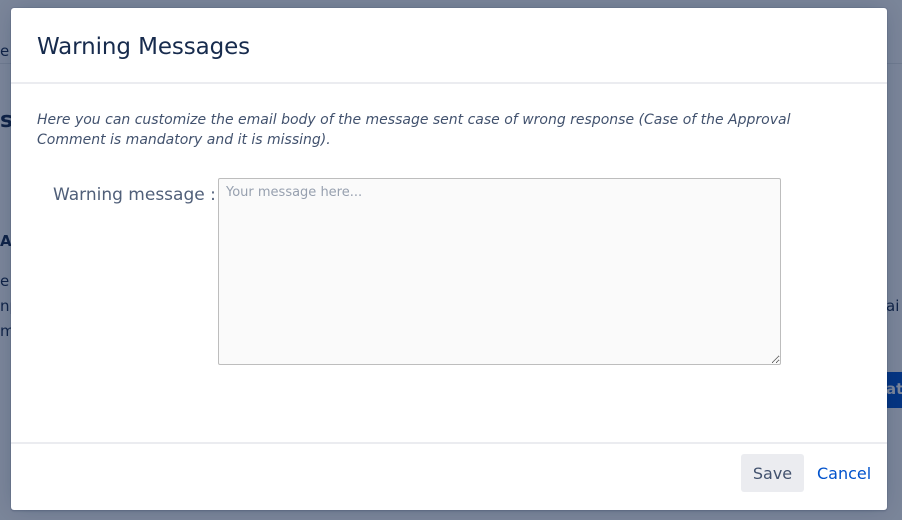 The width and height of the screenshot is (902, 520). I want to click on dialog-footer: Save Cancel, so click(449, 476).